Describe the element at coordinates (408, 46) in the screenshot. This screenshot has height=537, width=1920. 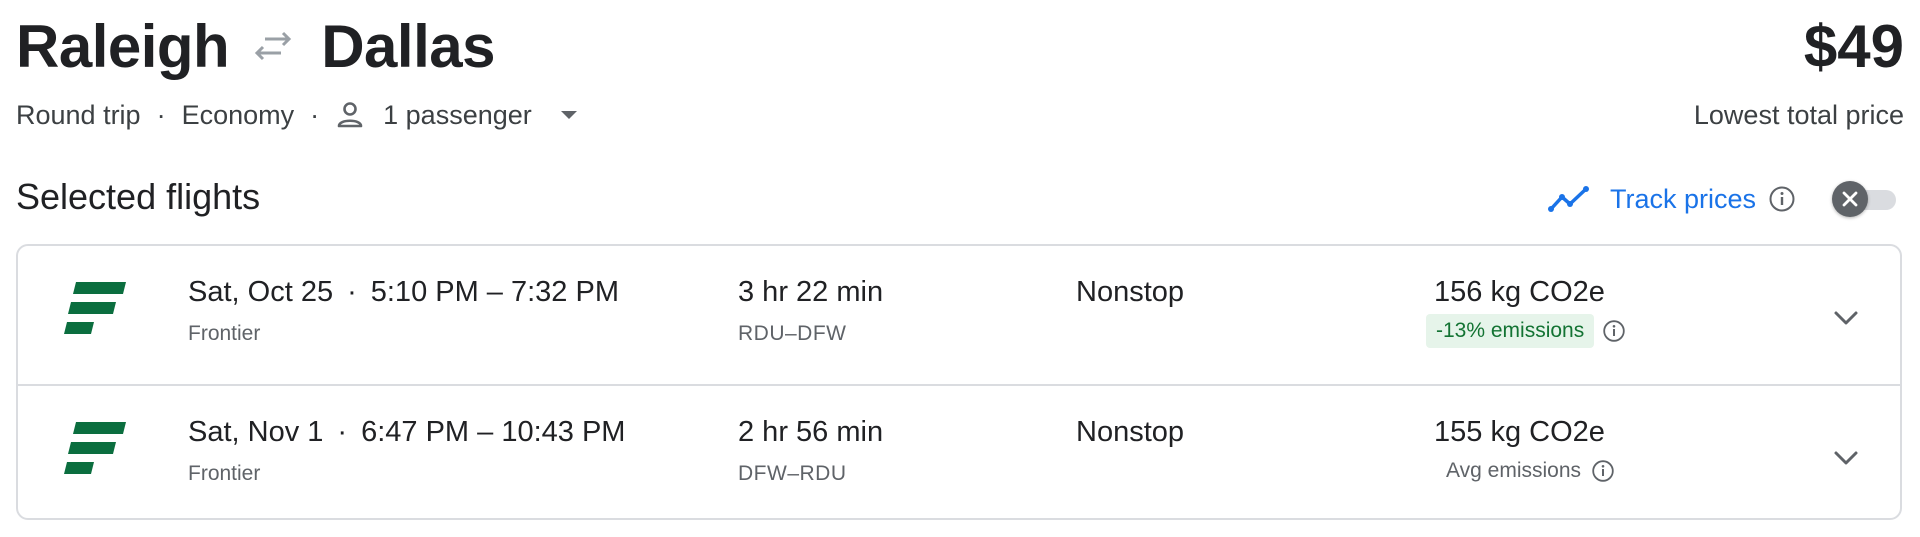
I see `destination-city: Dallas` at that location.